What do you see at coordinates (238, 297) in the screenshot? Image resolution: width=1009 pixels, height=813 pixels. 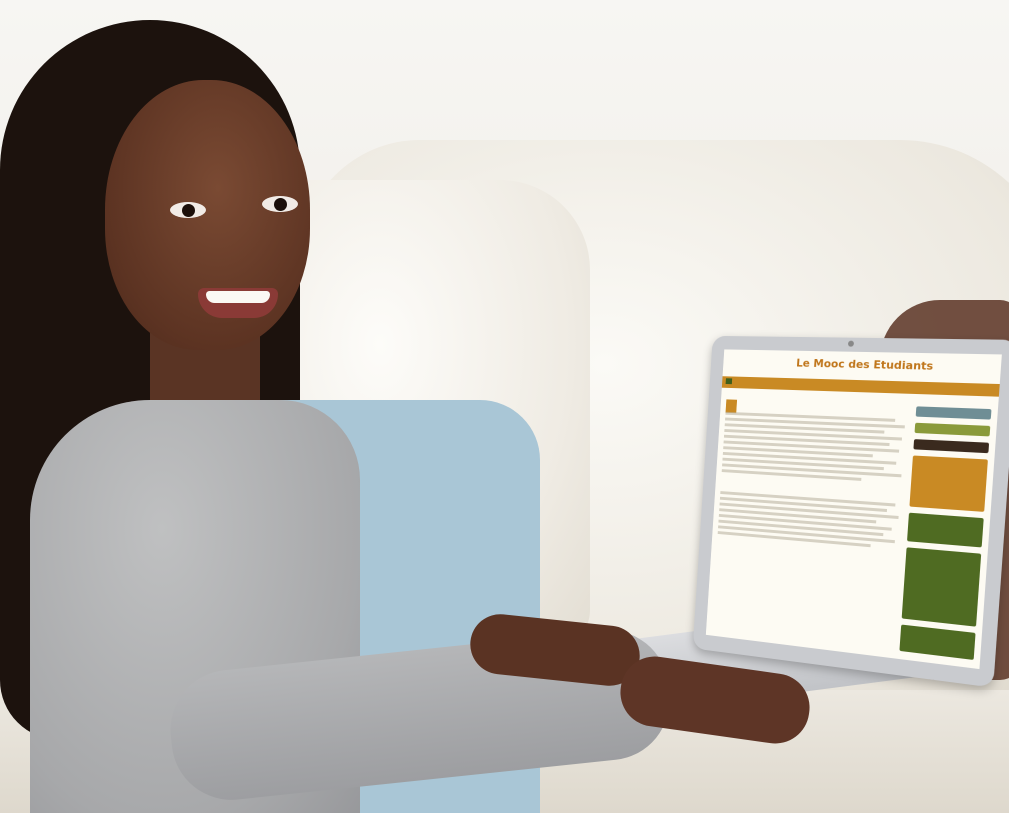 I see `teeth` at bounding box center [238, 297].